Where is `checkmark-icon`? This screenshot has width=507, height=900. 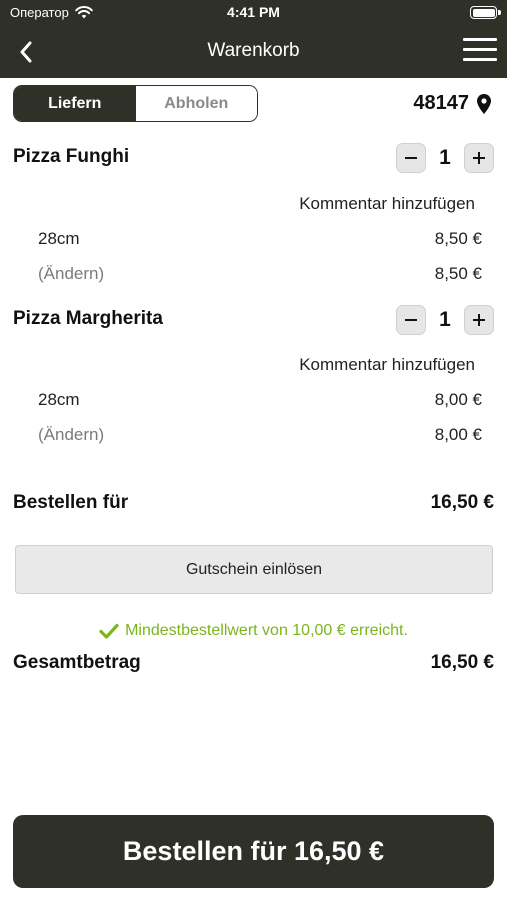
checkmark-icon is located at coordinates (109, 631).